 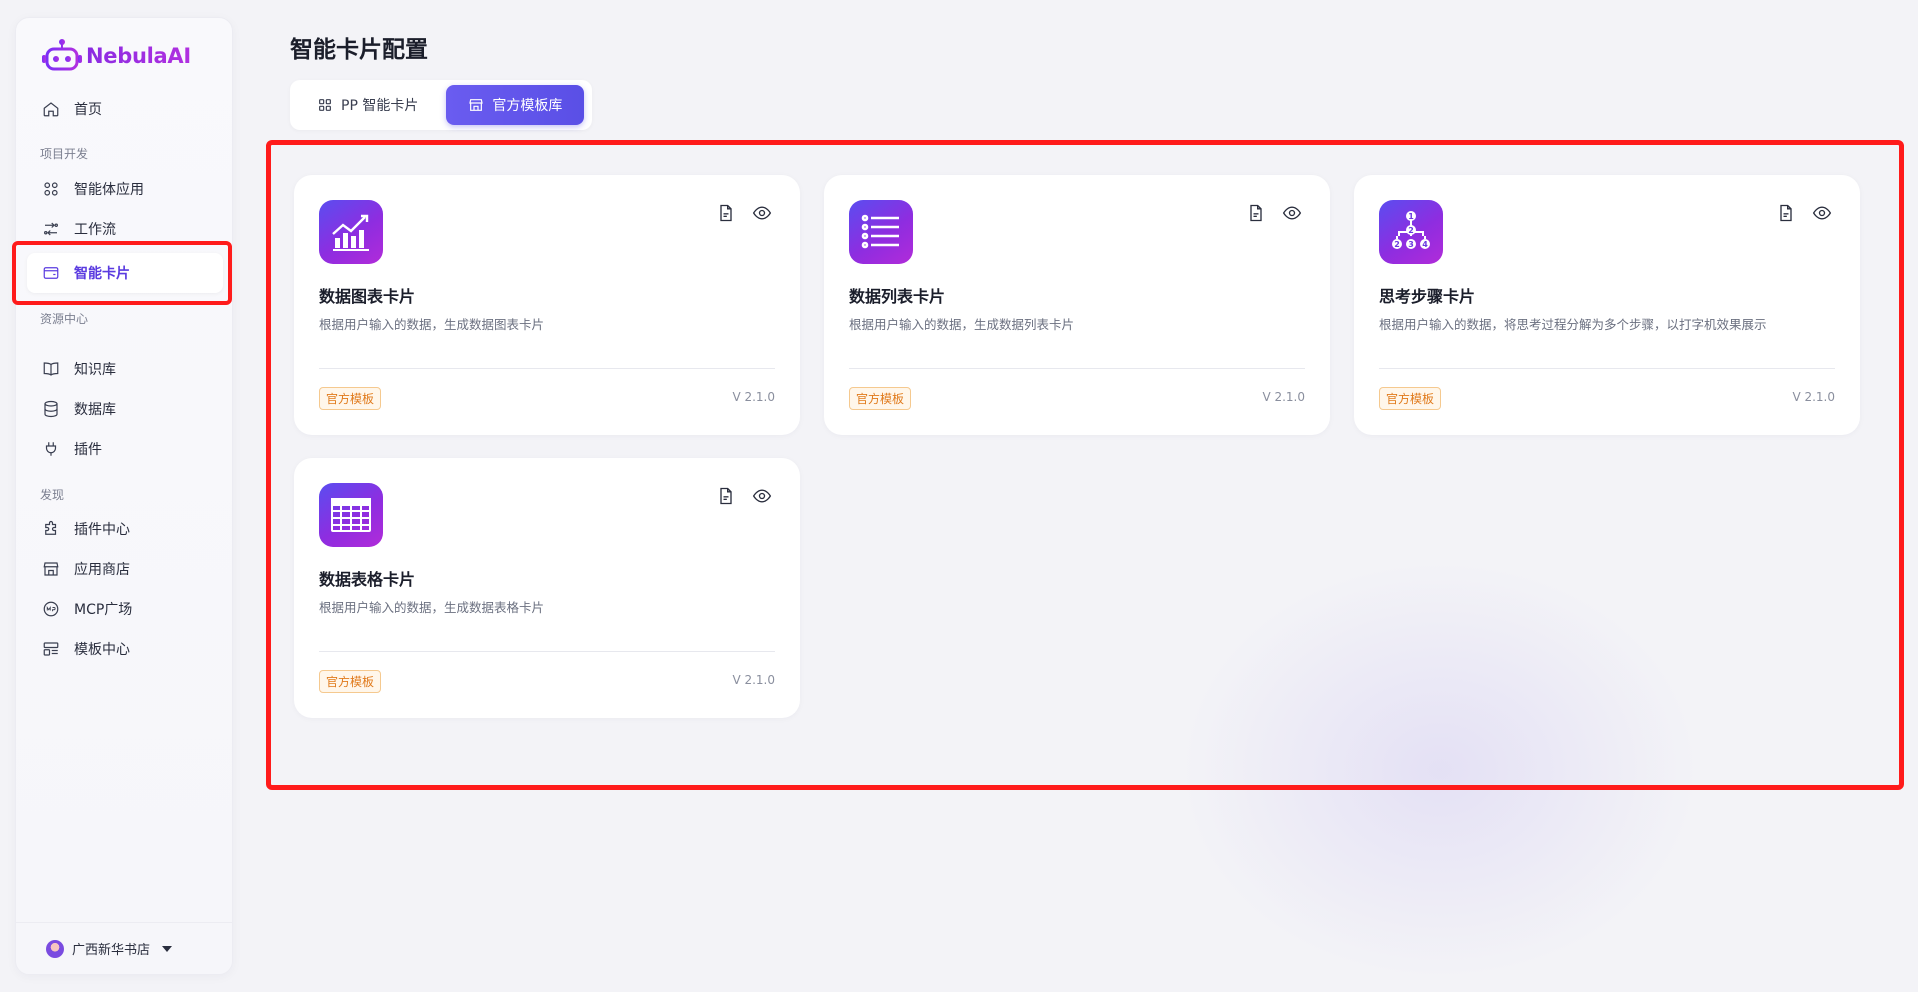 What do you see at coordinates (547, 305) in the screenshot?
I see `template-card-chart: 数据图表卡片 根据用户输入的数据，生成数据图表卡片 官方模板 V 2.1.0` at bounding box center [547, 305].